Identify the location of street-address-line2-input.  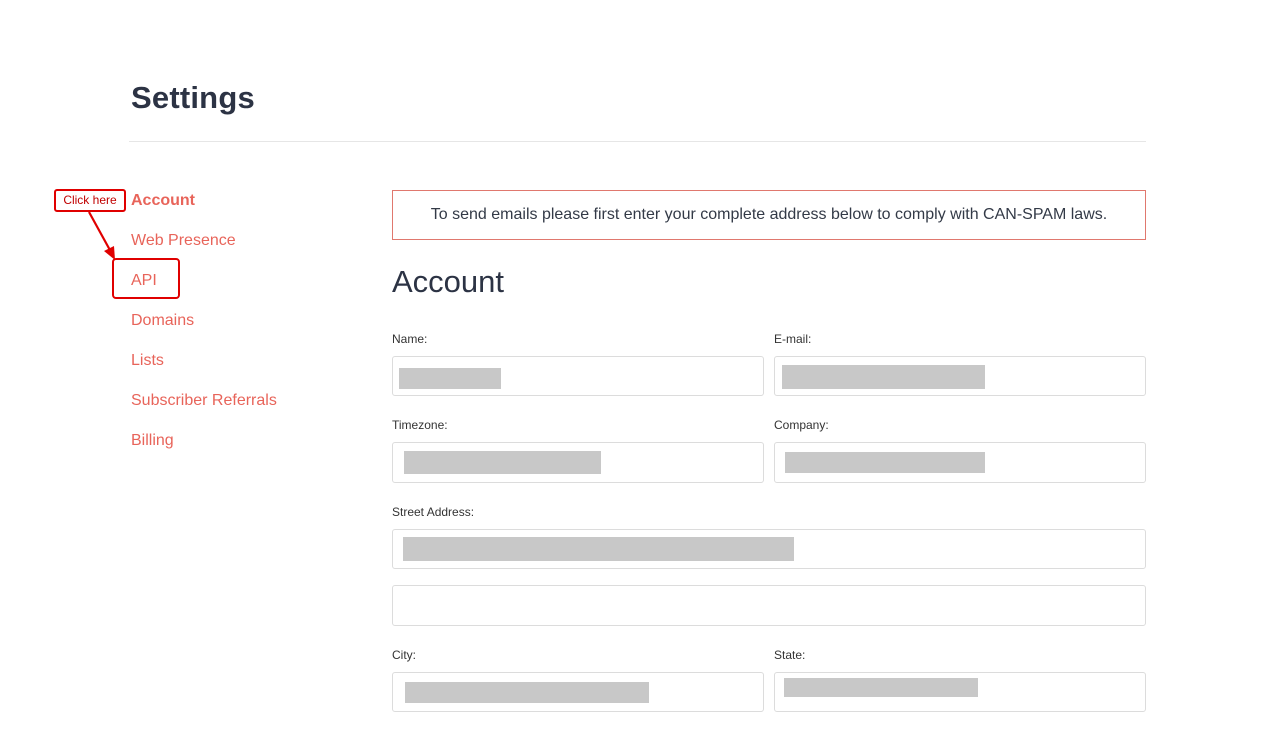
(769, 605).